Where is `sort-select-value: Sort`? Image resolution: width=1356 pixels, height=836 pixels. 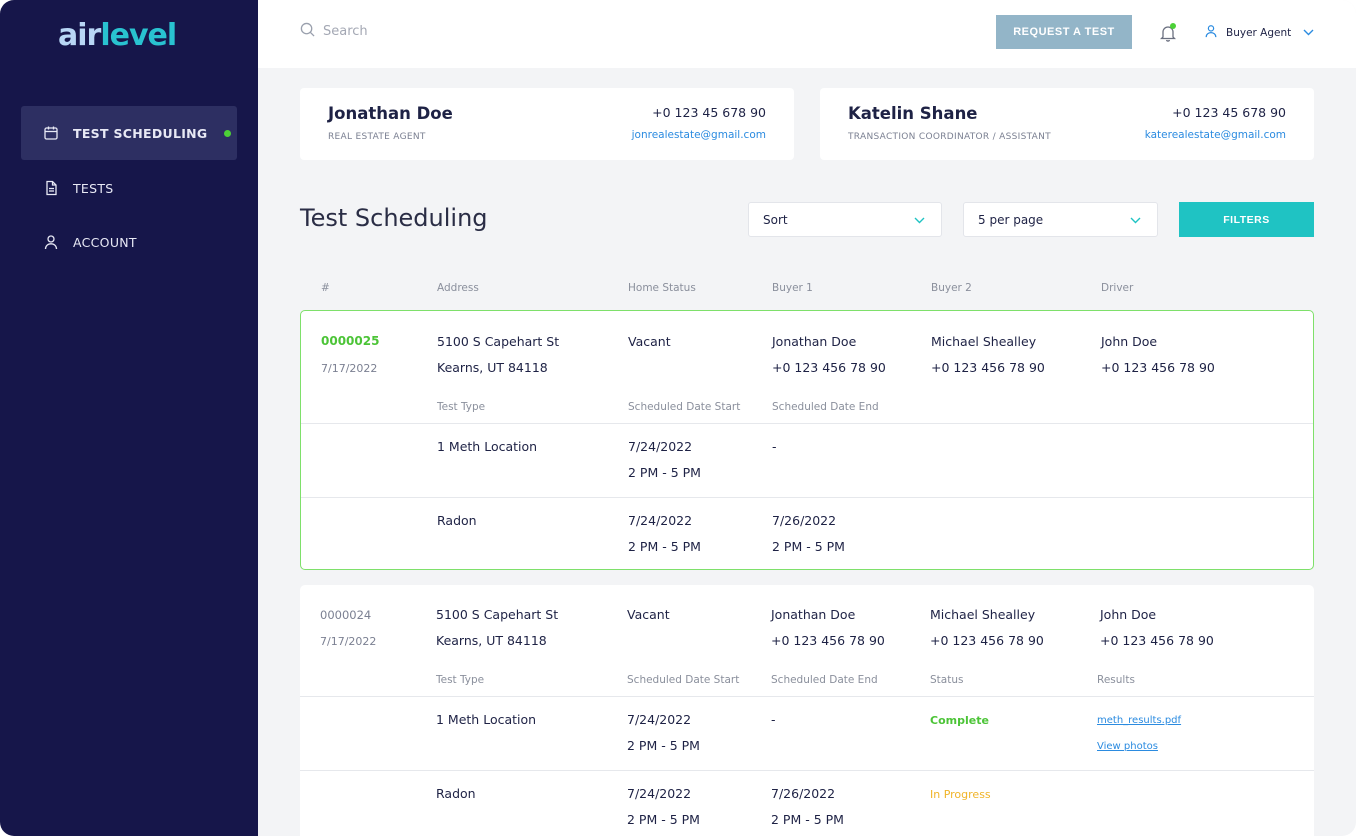
sort-select-value: Sort is located at coordinates (775, 219).